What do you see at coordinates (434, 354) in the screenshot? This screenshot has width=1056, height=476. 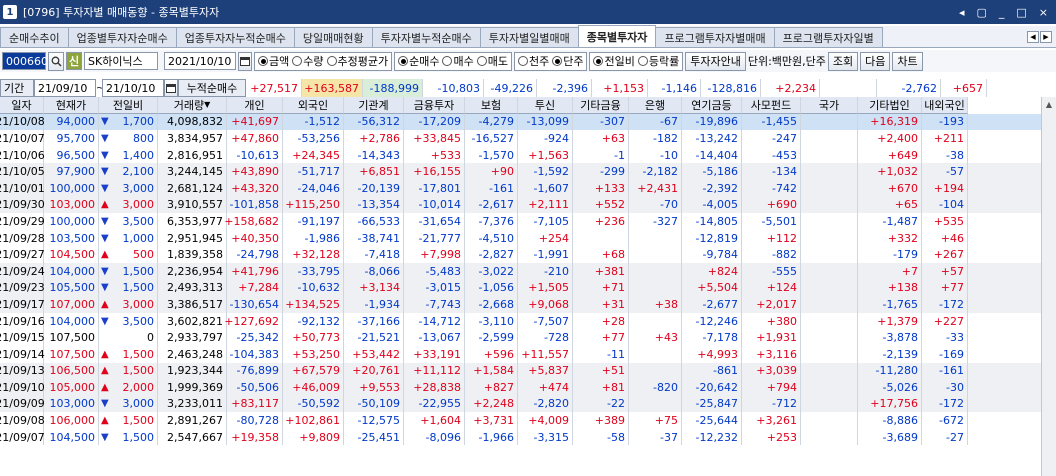 I see `table-cell: +33,191` at bounding box center [434, 354].